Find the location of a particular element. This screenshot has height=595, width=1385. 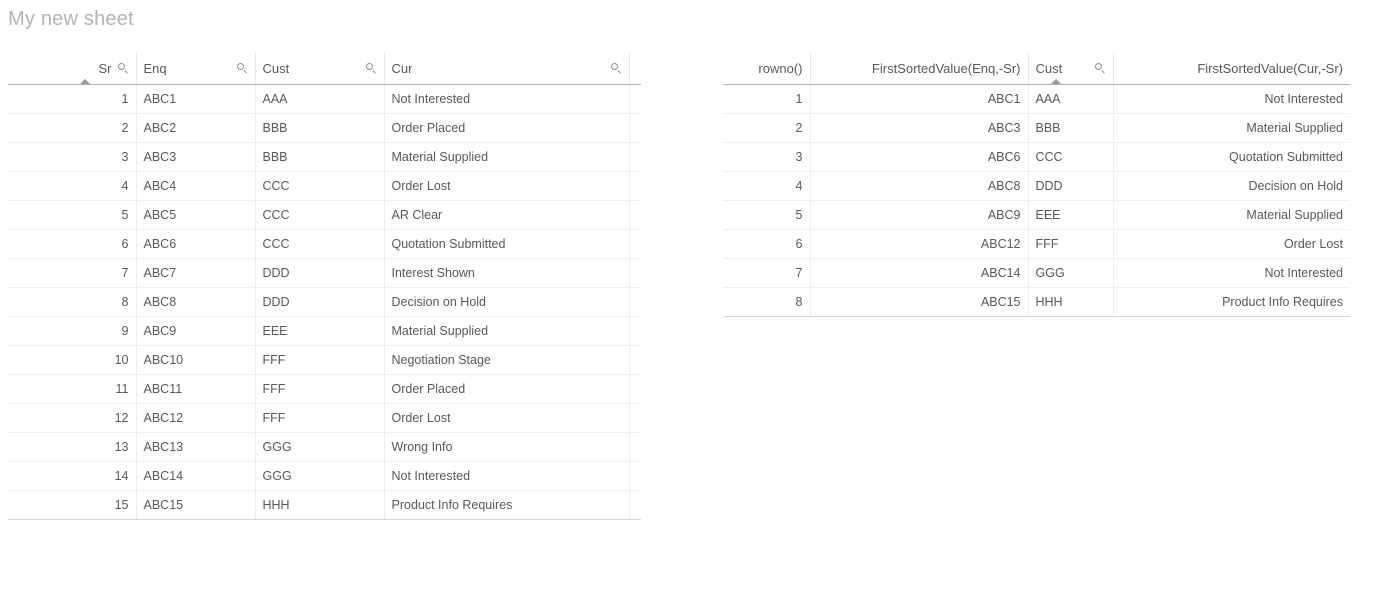

table-row: 8 ABC15 HHH Product Info Requires is located at coordinates (1036, 302).